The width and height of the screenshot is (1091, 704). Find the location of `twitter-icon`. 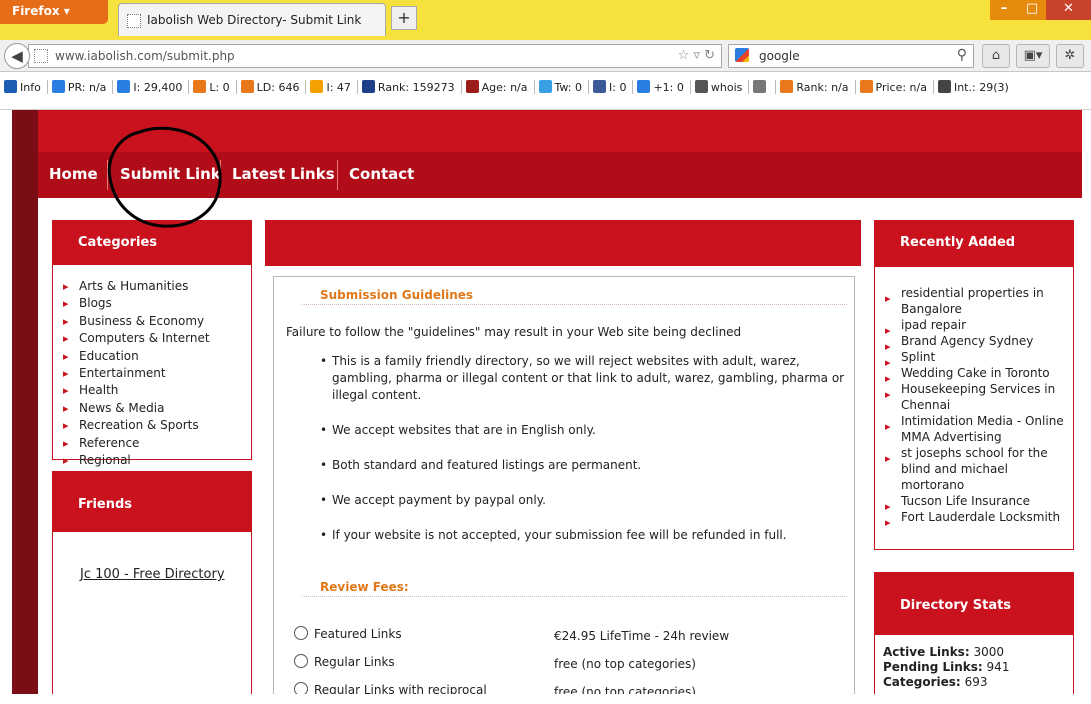

twitter-icon is located at coordinates (545, 86).